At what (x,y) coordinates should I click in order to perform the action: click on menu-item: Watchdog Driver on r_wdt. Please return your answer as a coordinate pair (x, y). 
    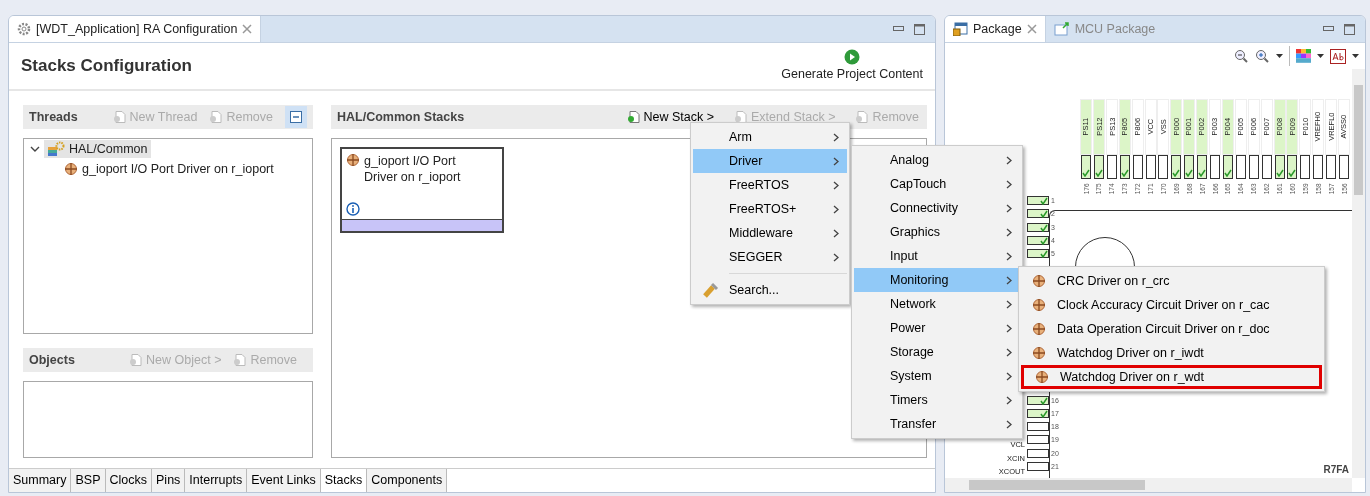
    Looking at the image, I should click on (1171, 377).